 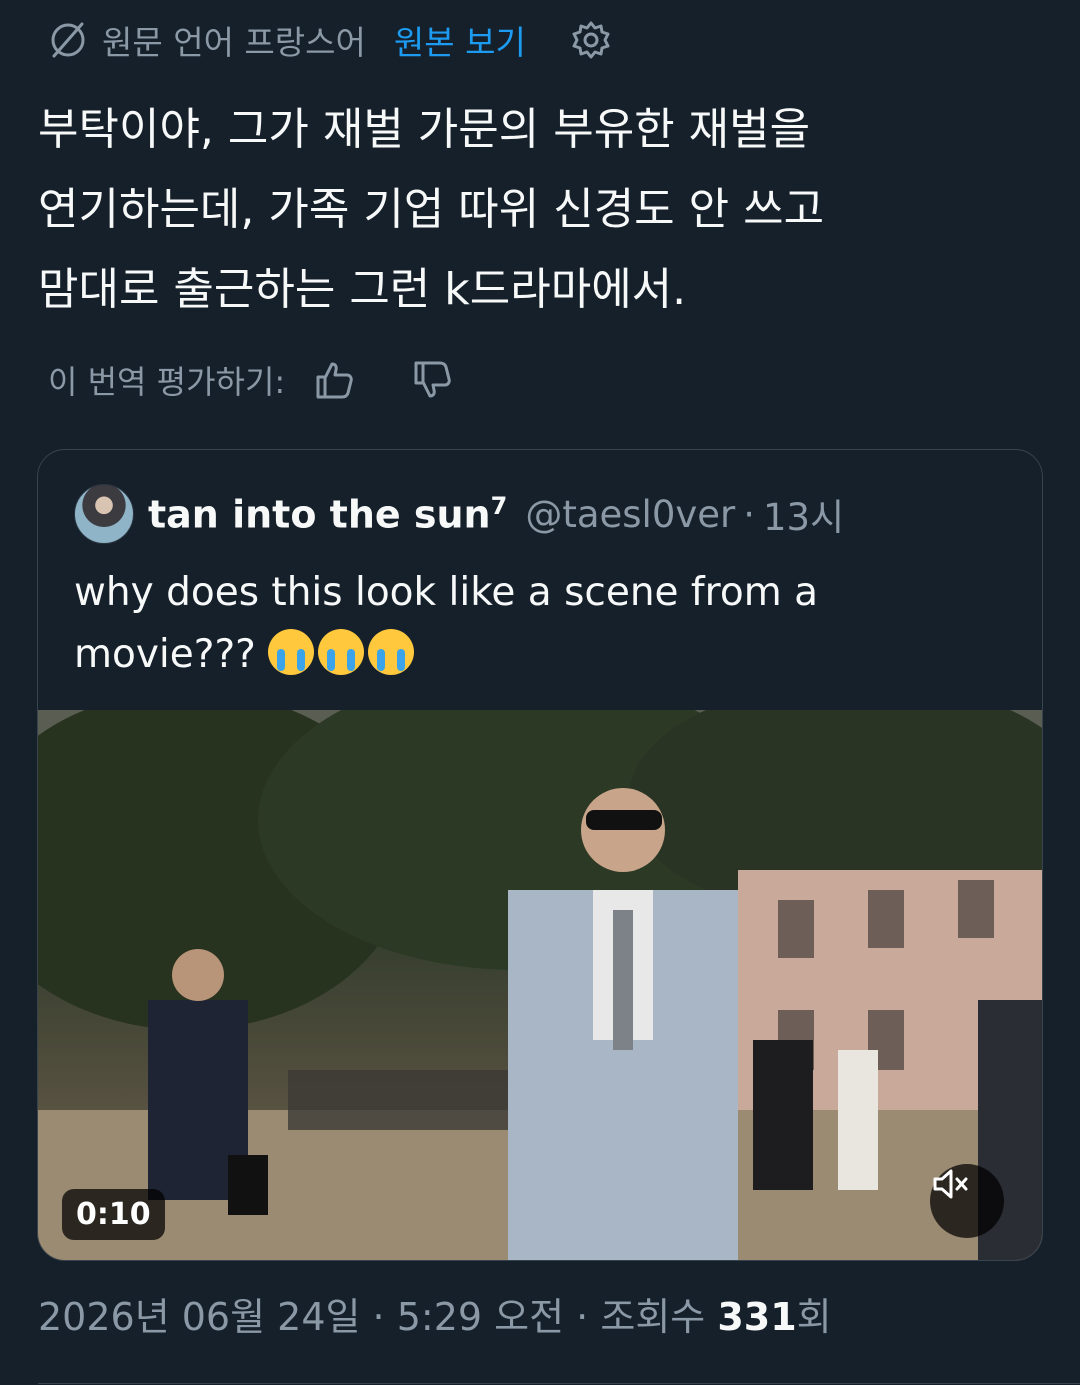 I want to click on man-head, so click(x=198, y=975).